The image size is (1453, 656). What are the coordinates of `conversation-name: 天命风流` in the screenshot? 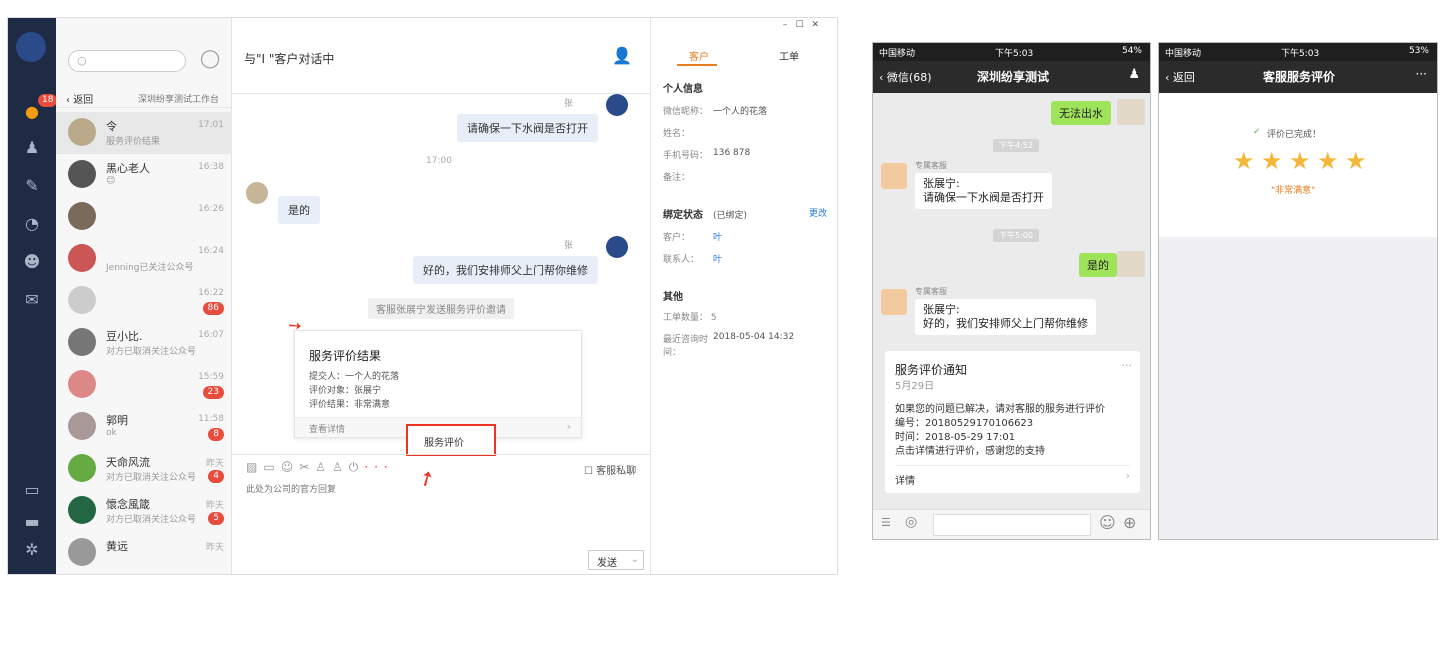 It's located at (128, 462).